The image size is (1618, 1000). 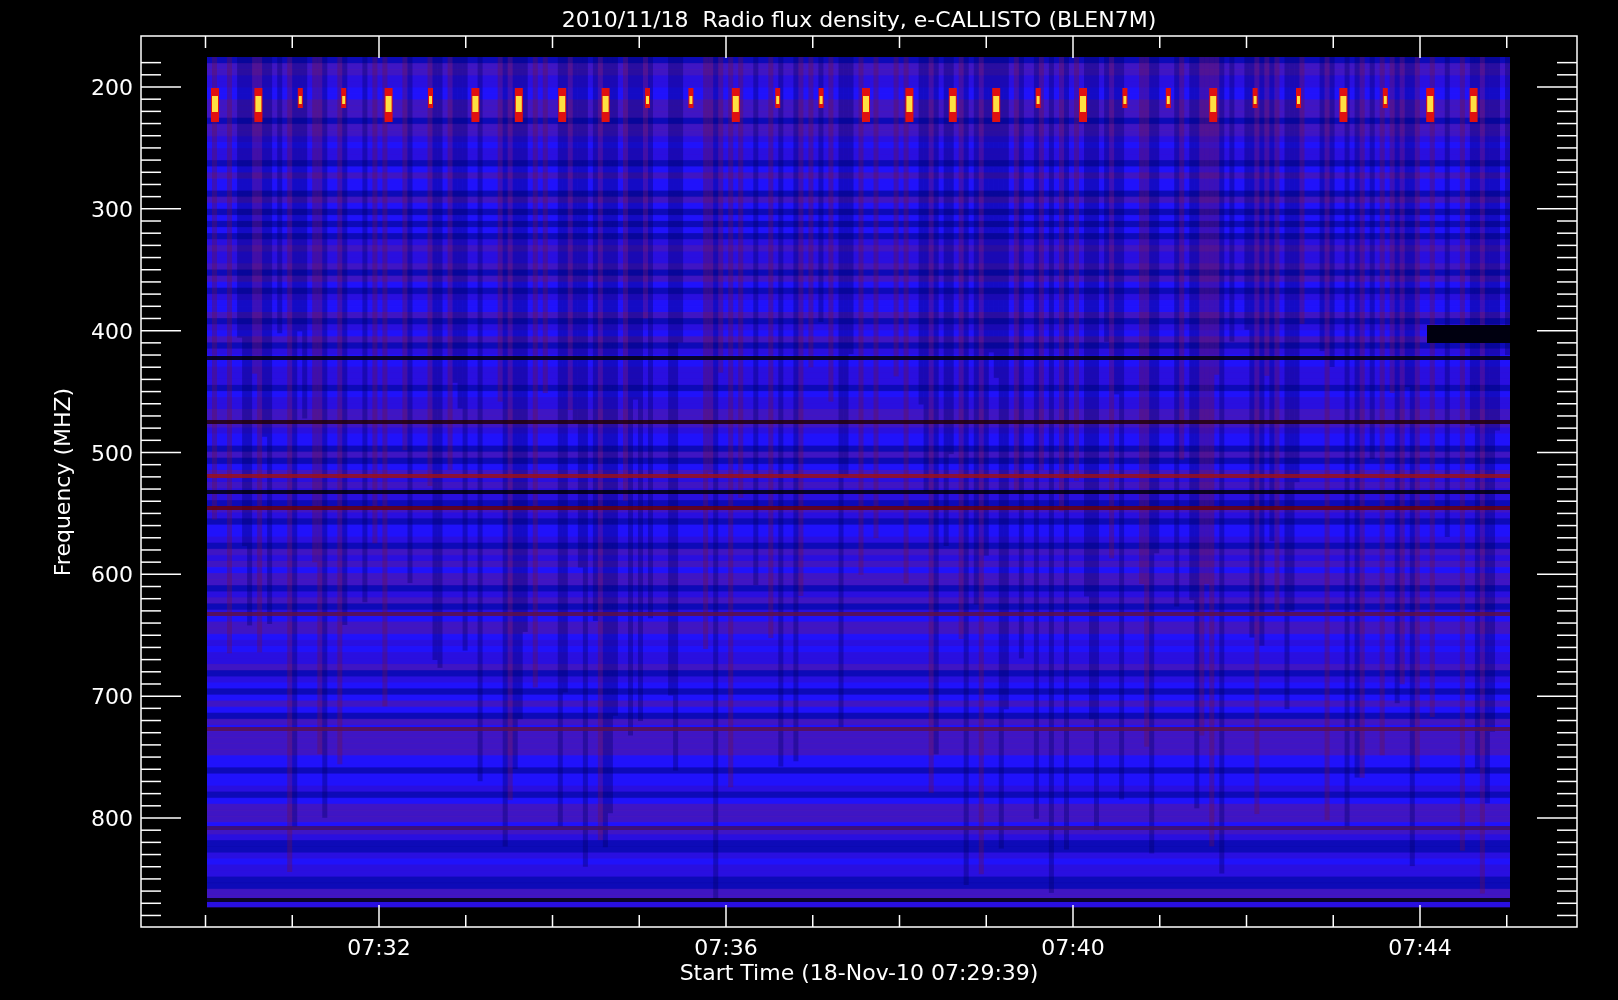 What do you see at coordinates (1420, 947) in the screenshot?
I see `x-tick-label: 07:44` at bounding box center [1420, 947].